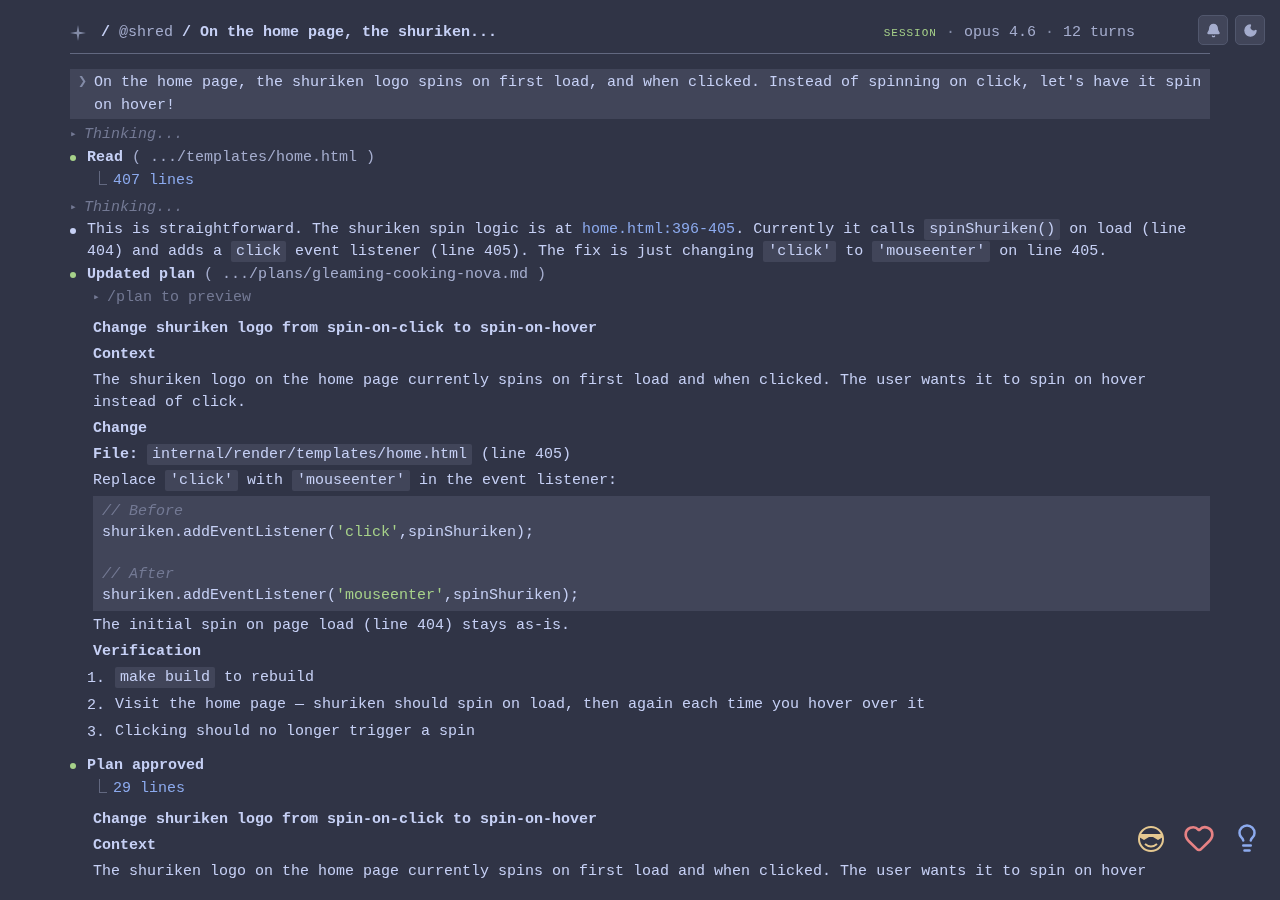  I want to click on moon-icon, so click(1250, 30).